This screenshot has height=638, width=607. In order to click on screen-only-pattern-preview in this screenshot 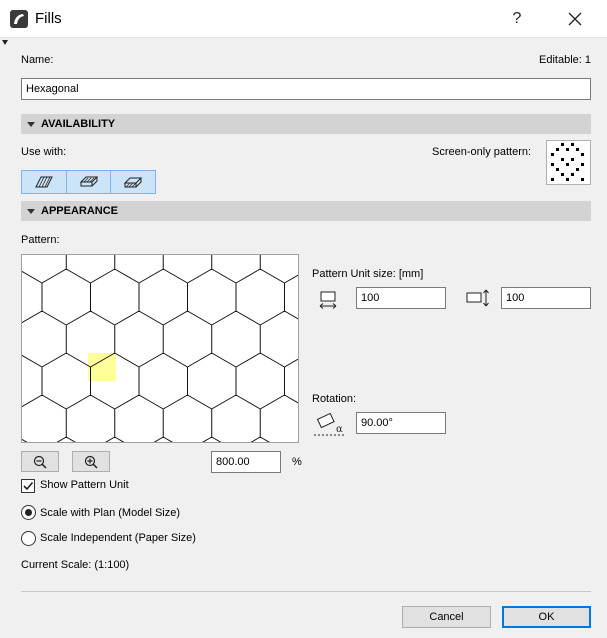, I will do `click(568, 162)`.